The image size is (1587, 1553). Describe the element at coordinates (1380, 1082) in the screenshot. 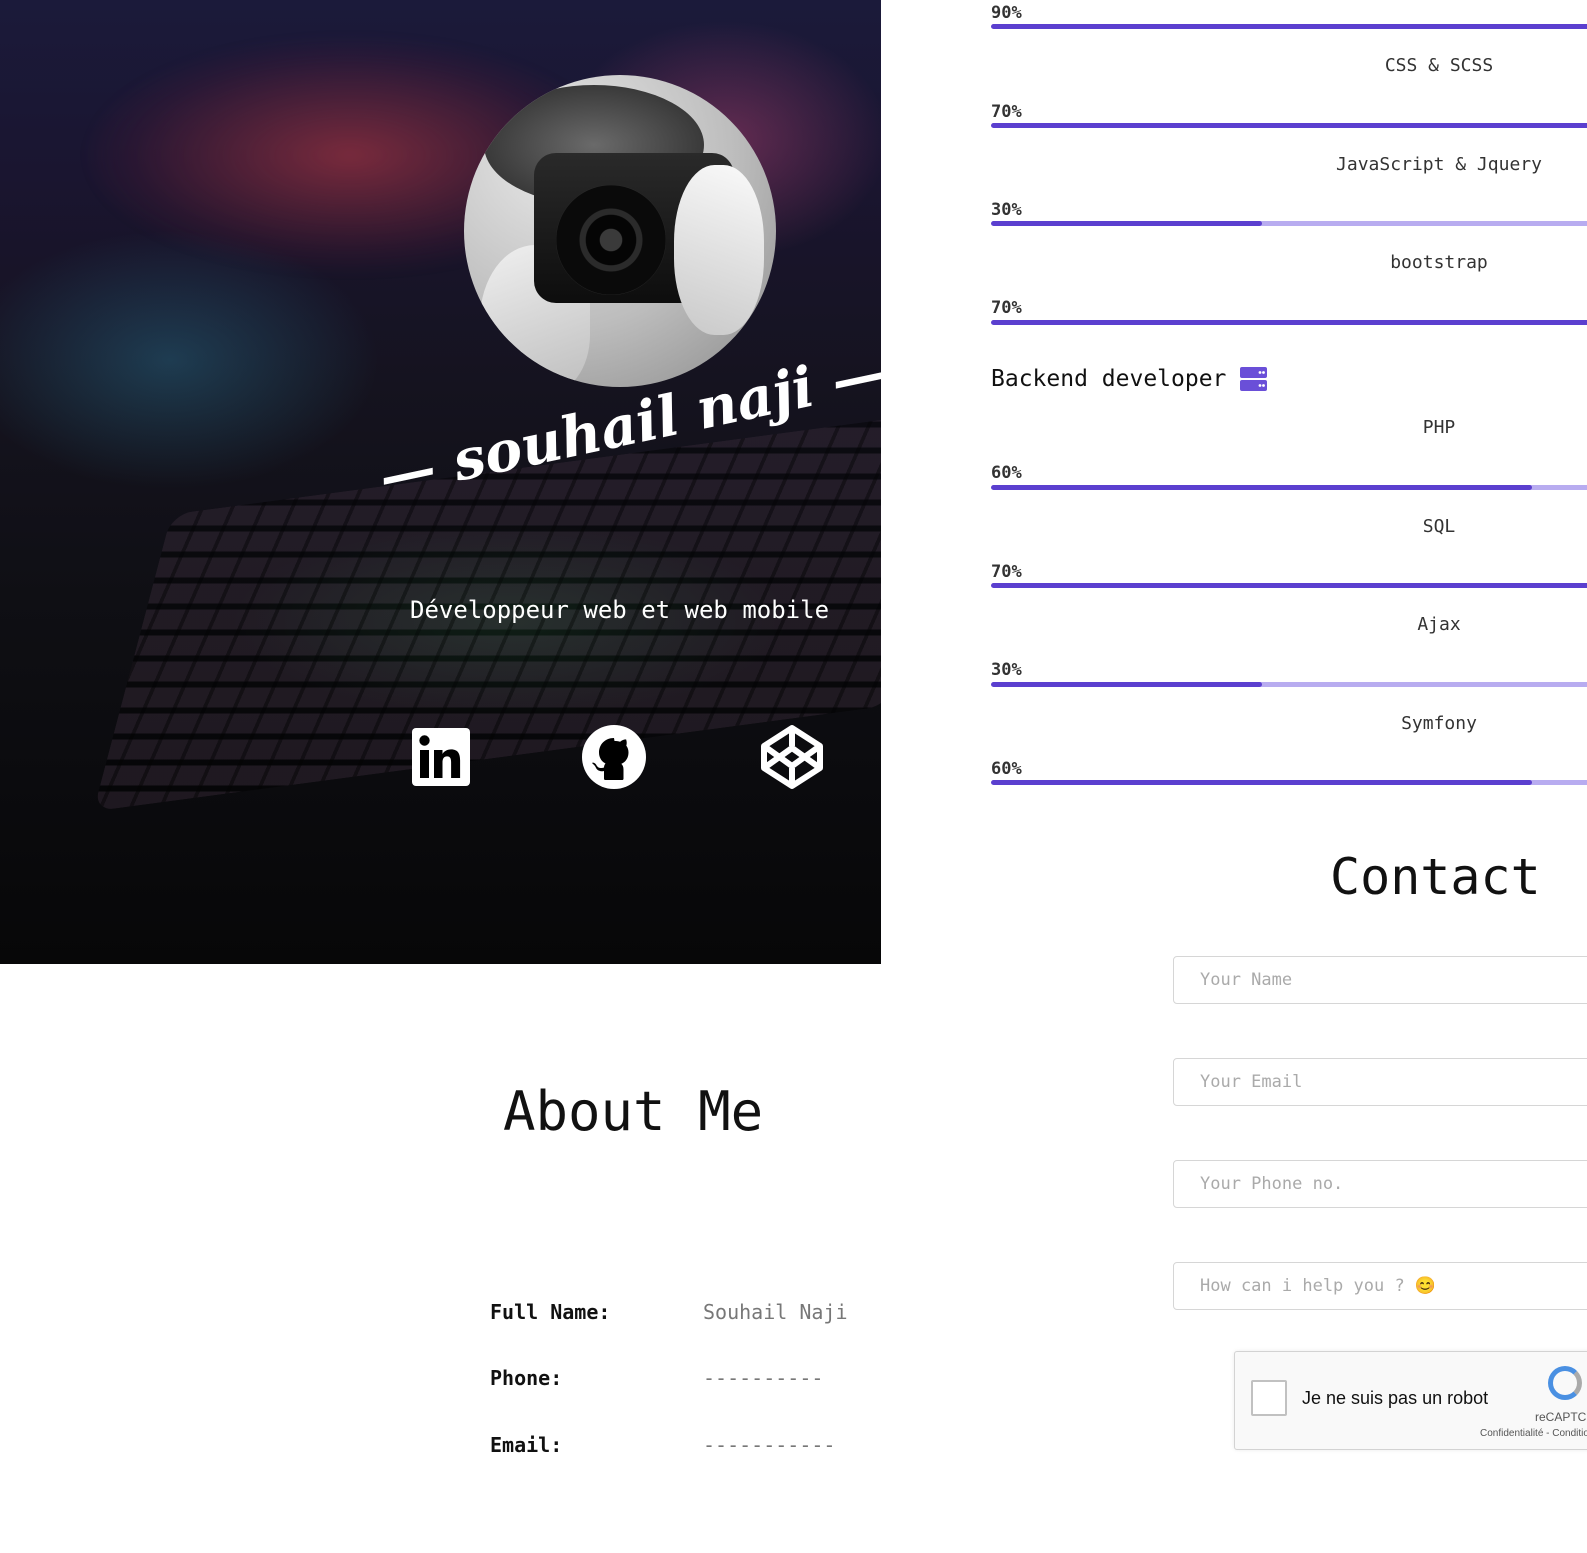

I see `email-input` at that location.